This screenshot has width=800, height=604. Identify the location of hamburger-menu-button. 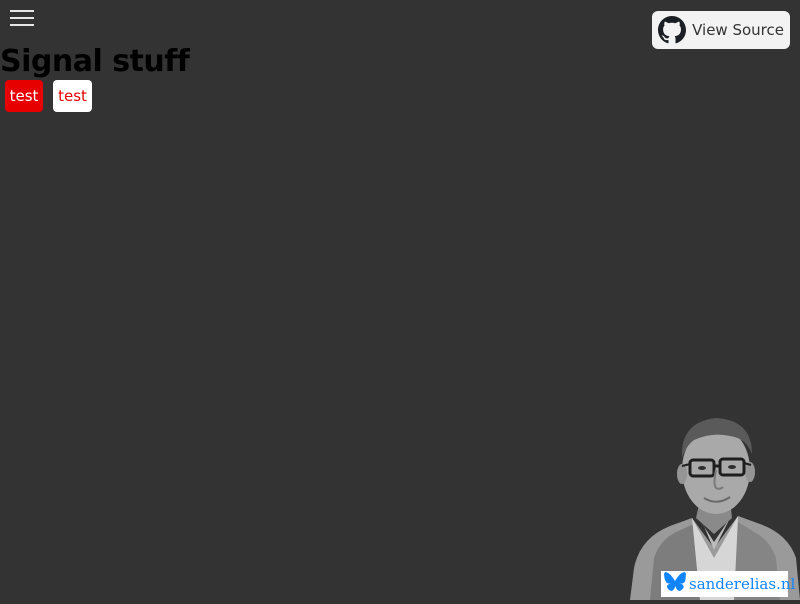
(22, 18).